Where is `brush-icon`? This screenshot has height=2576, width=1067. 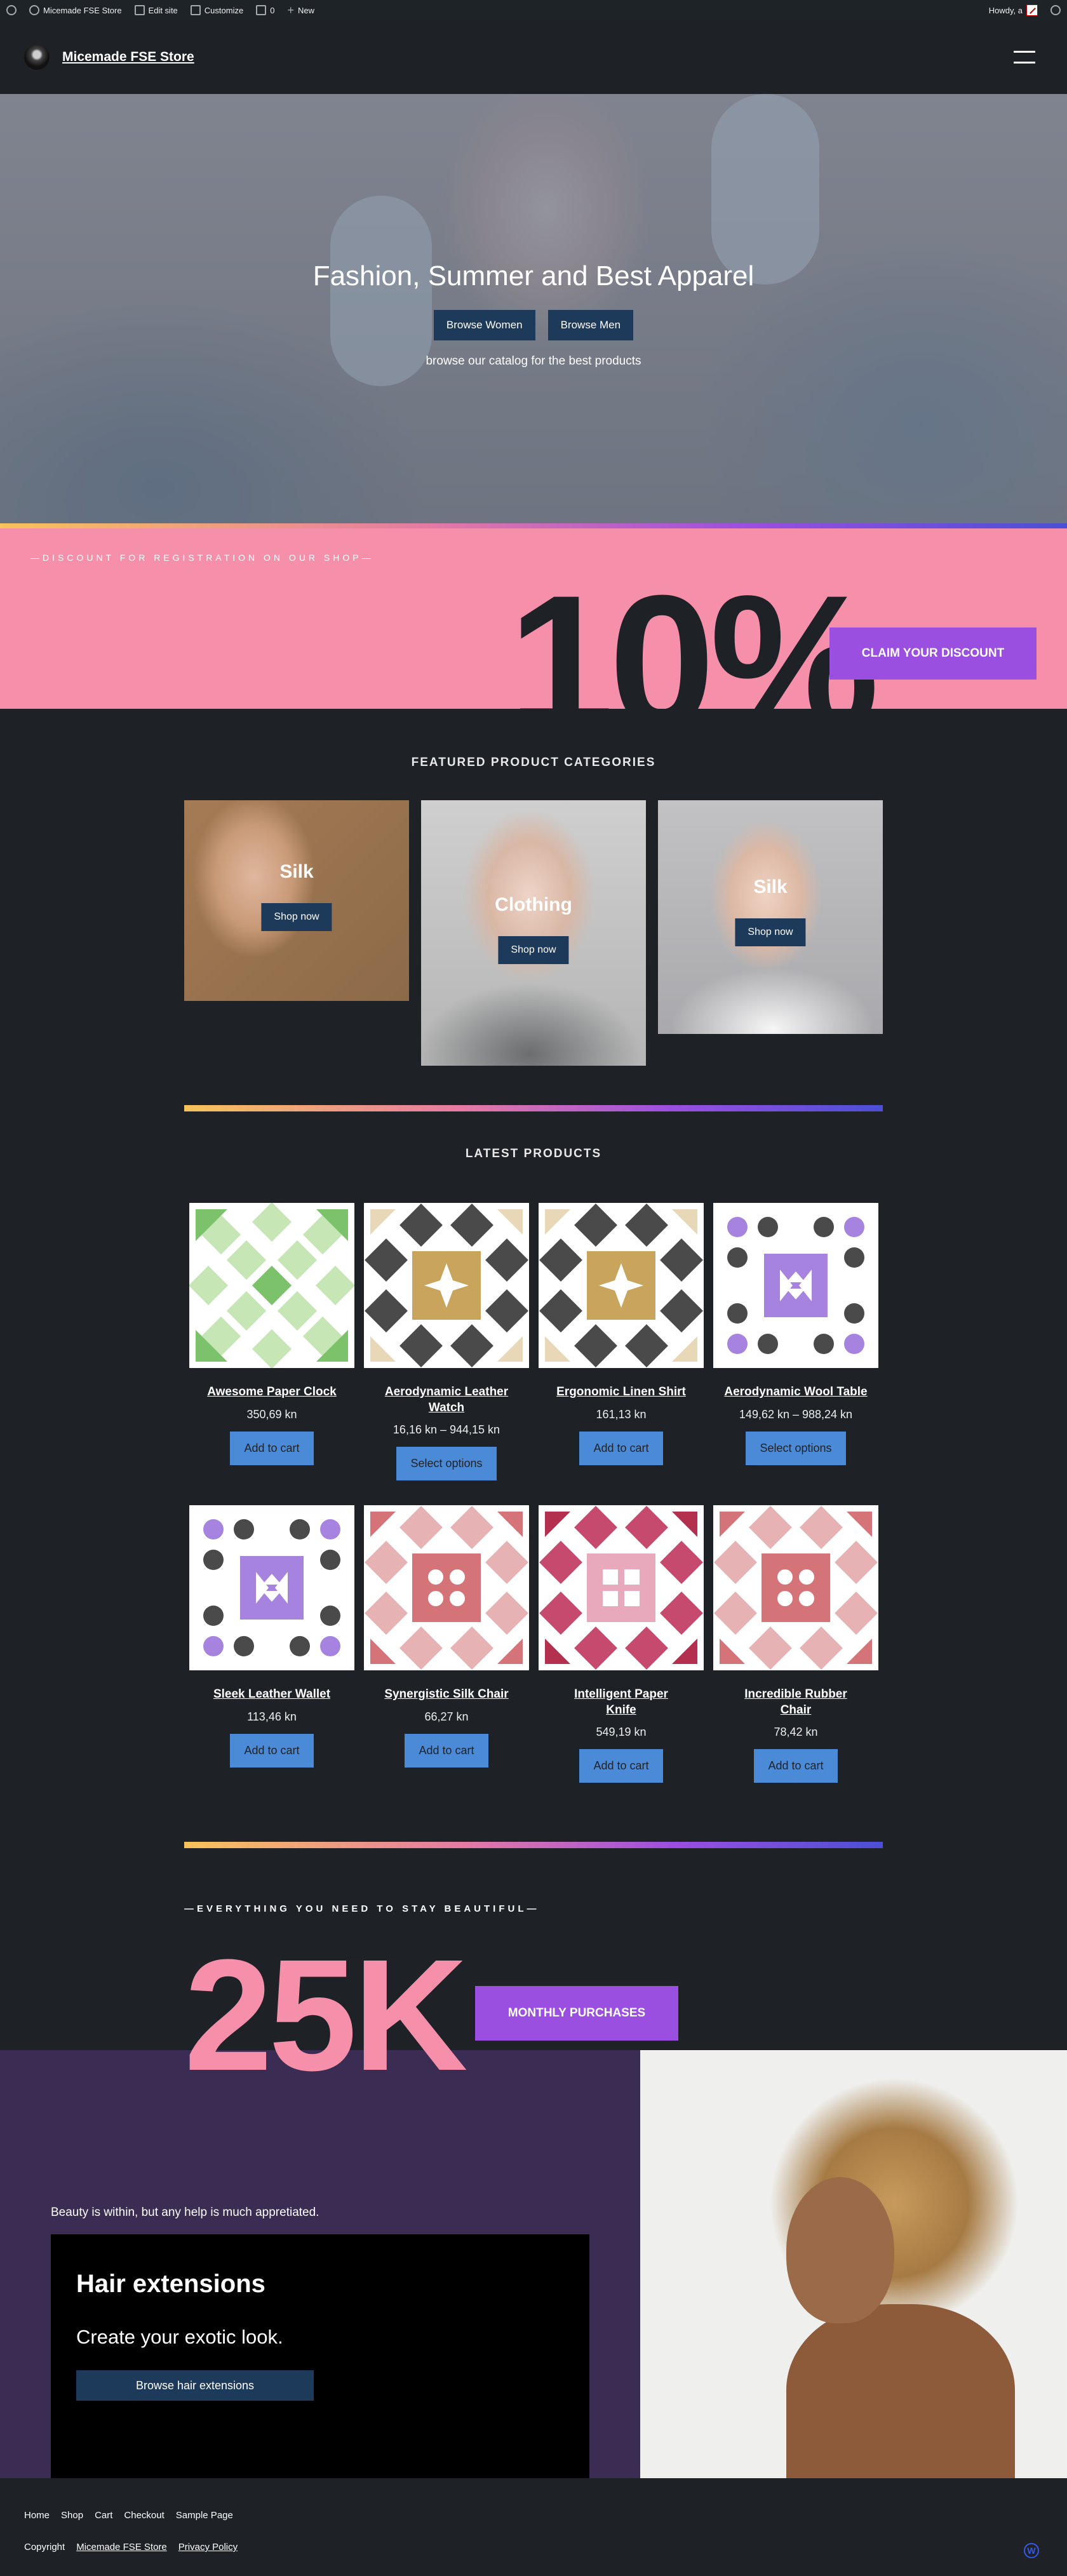 brush-icon is located at coordinates (195, 10).